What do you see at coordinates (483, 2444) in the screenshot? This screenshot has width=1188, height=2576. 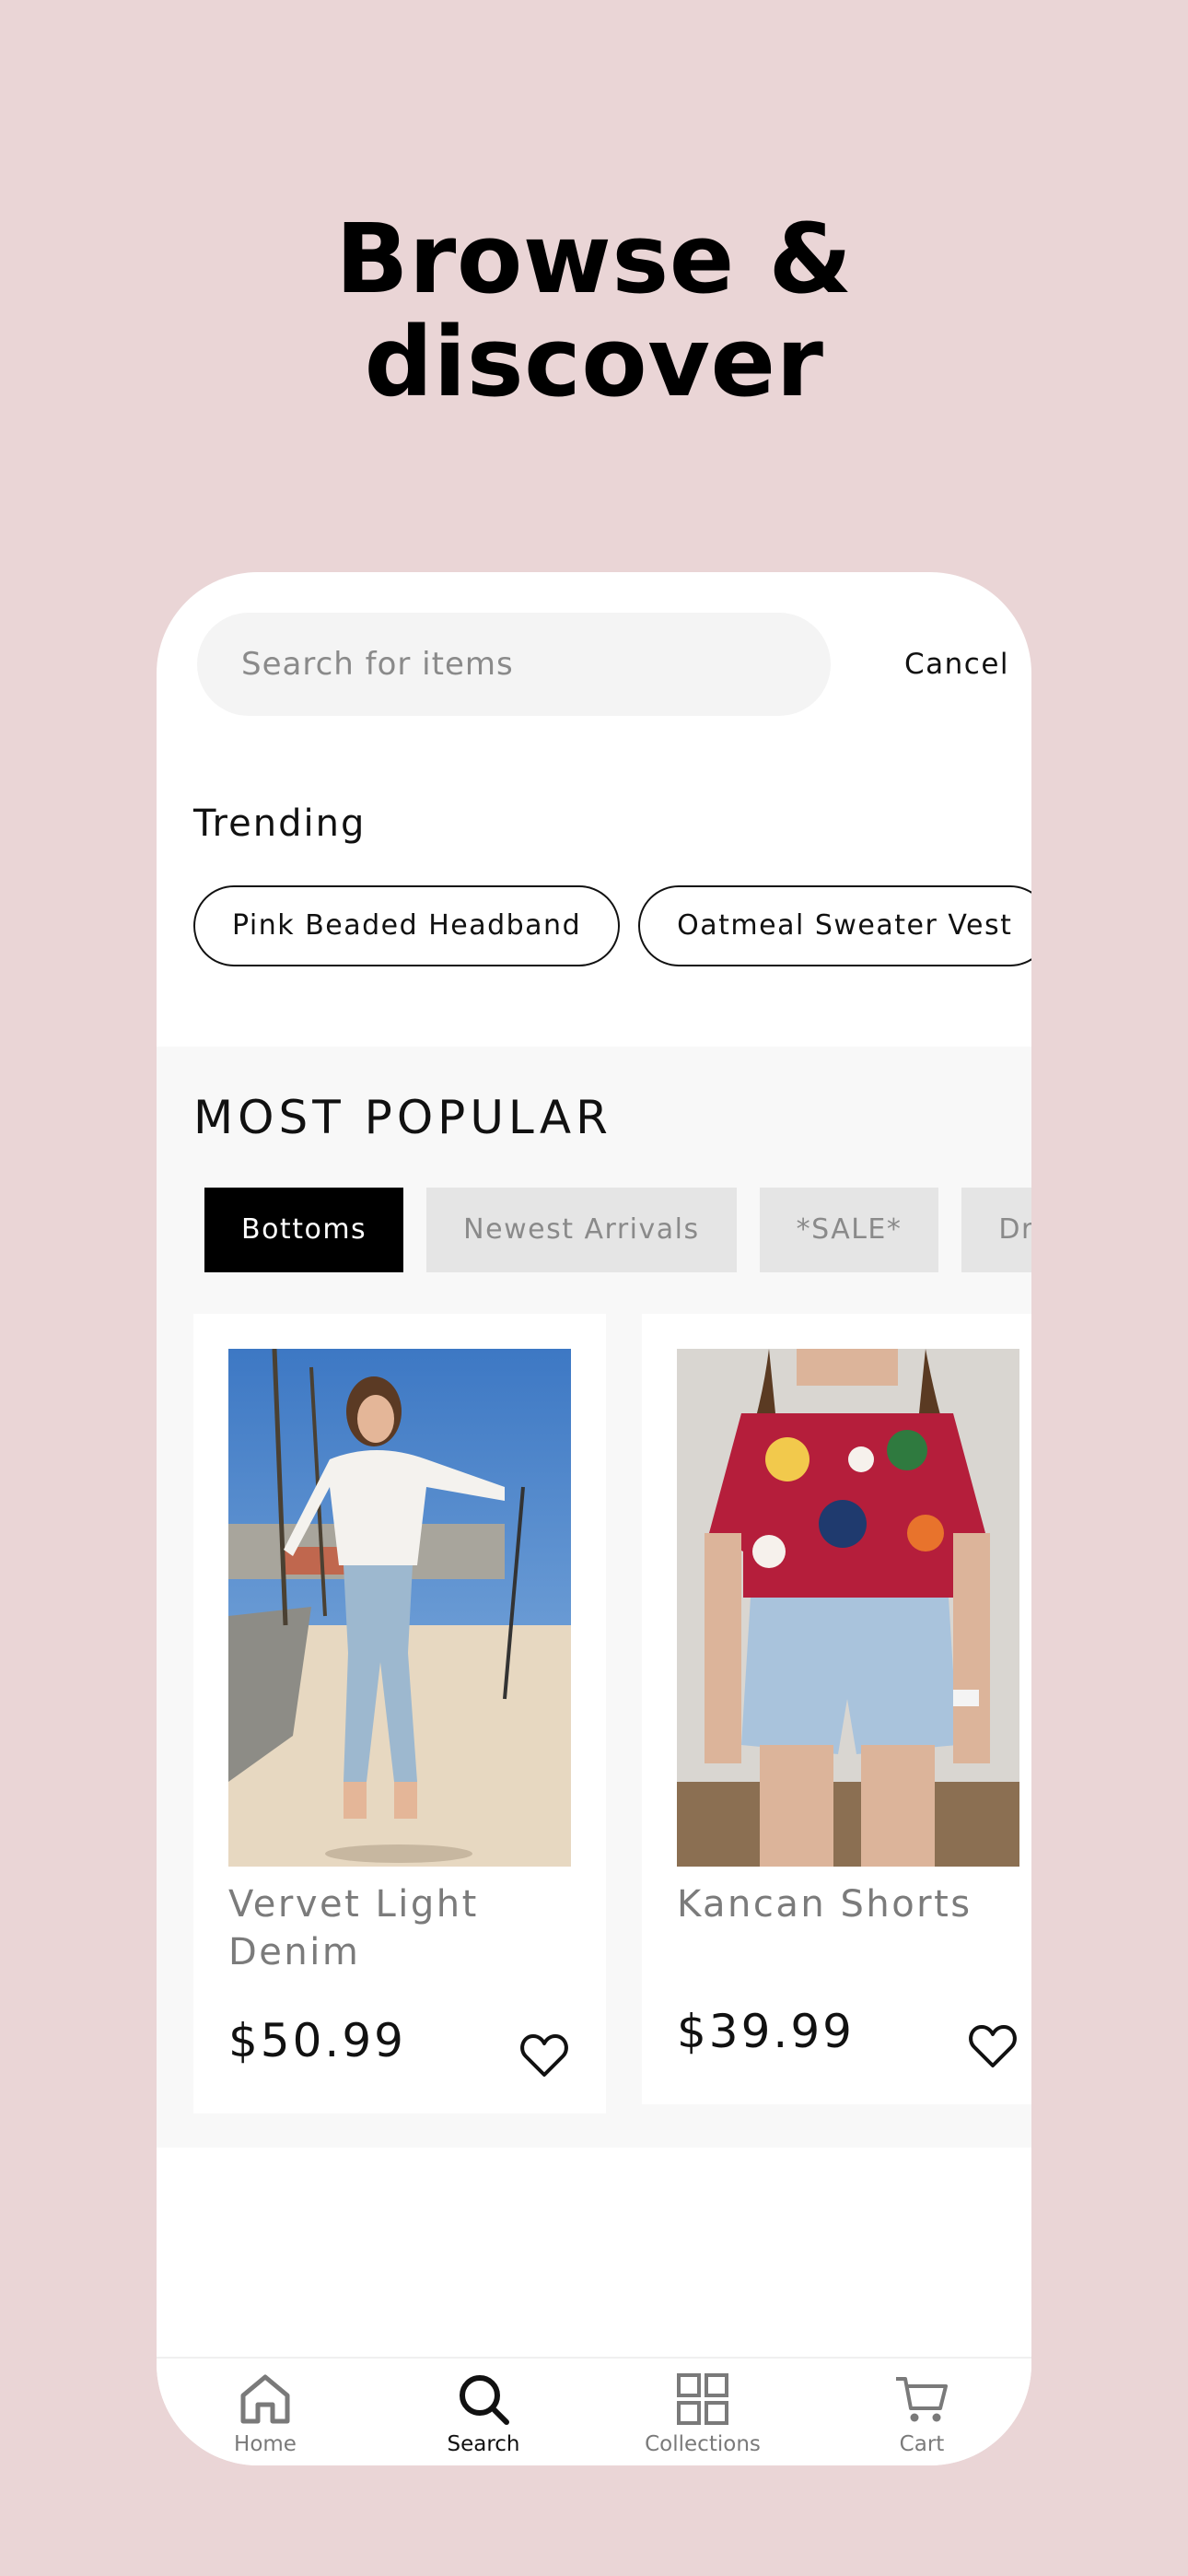 I see `nav-label: Search` at bounding box center [483, 2444].